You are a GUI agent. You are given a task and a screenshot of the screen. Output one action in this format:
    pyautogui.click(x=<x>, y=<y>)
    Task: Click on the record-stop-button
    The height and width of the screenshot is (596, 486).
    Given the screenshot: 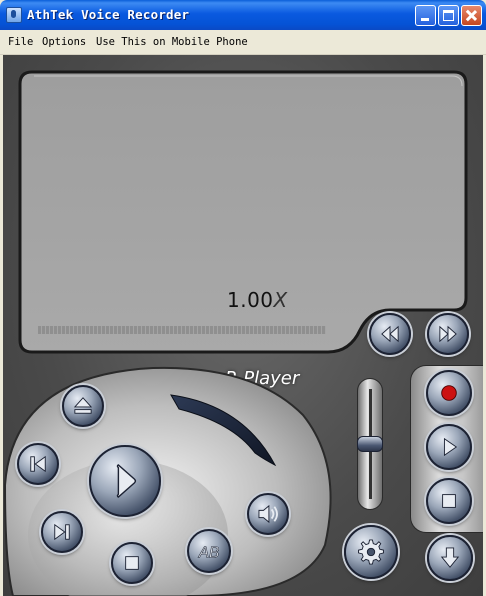 What is the action you would take?
    pyautogui.click(x=449, y=501)
    